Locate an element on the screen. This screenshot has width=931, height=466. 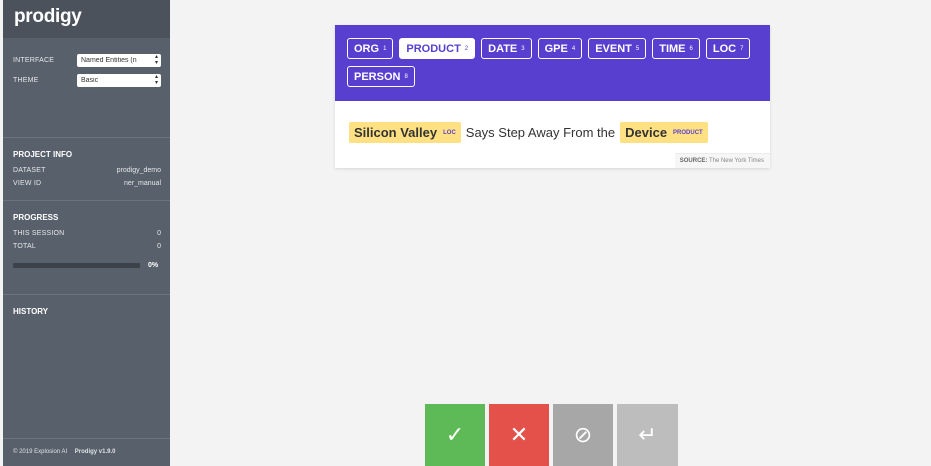
entity-text: Device is located at coordinates (646, 132).